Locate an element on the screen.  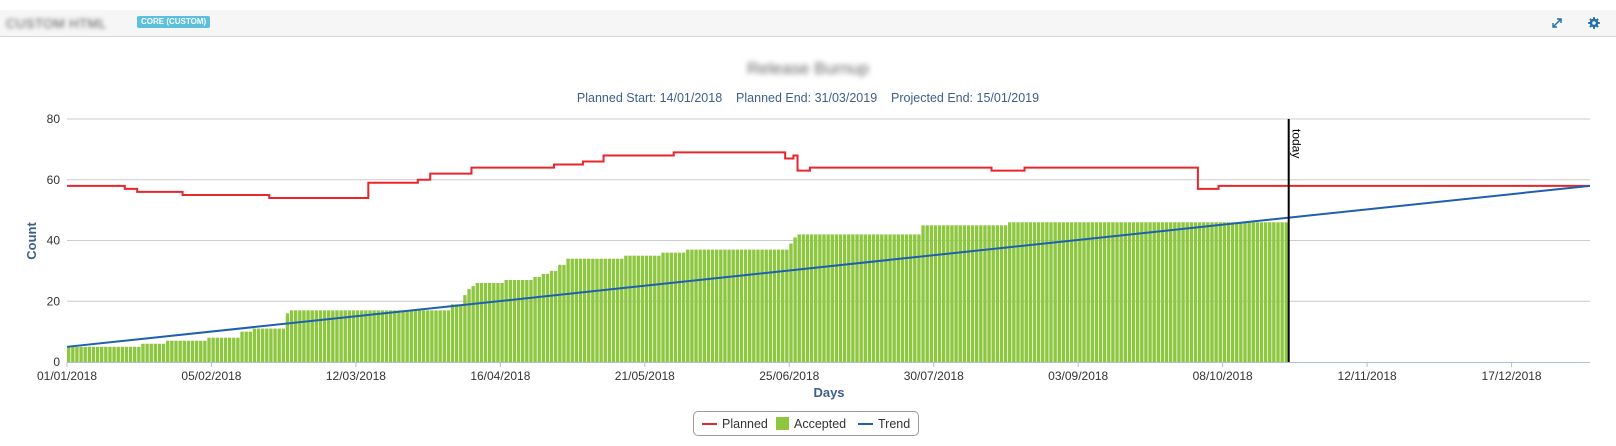
x-tick-label: 25/06/2018 is located at coordinates (789, 376).